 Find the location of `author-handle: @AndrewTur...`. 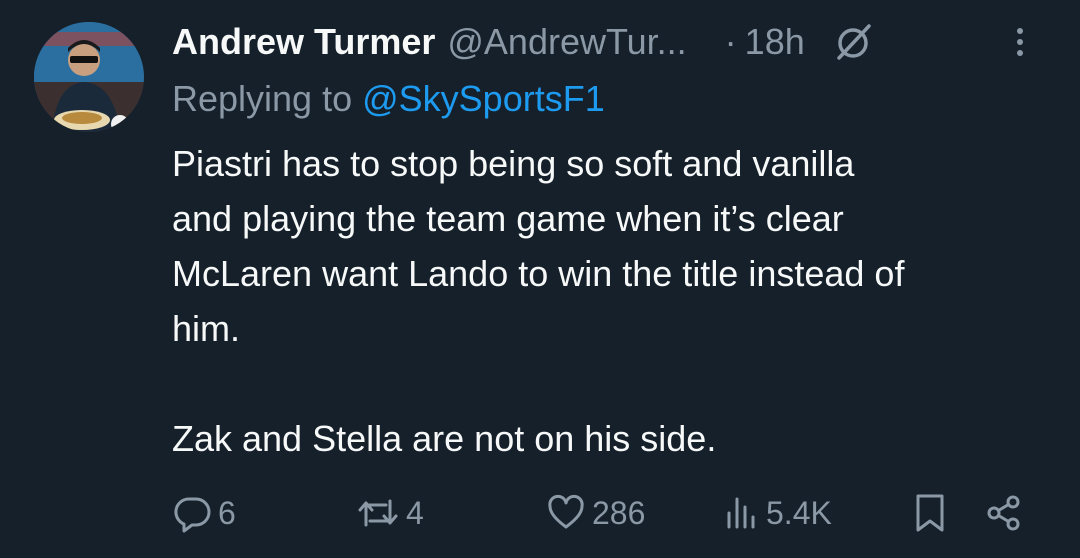

author-handle: @AndrewTur... is located at coordinates (566, 42).